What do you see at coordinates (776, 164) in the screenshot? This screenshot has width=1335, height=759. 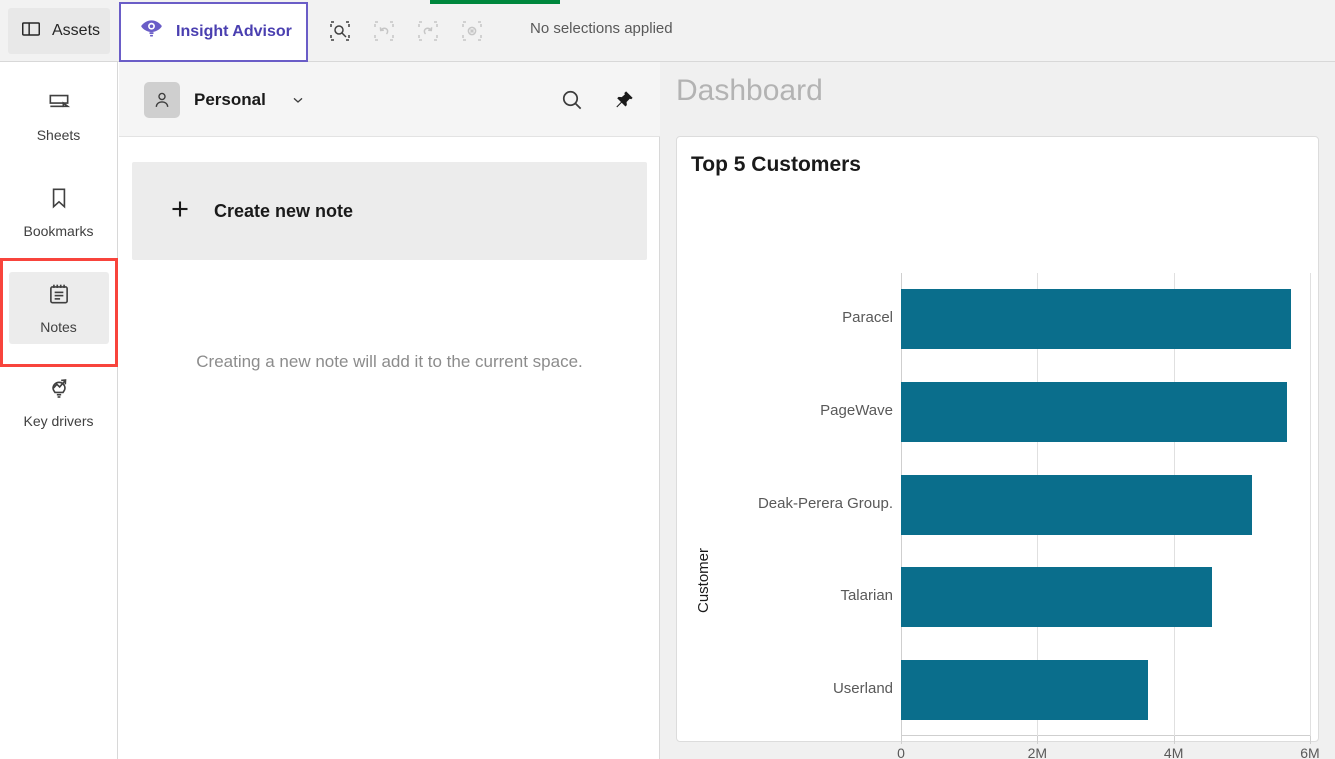 I see `chart-title: Top 5 Customers` at bounding box center [776, 164].